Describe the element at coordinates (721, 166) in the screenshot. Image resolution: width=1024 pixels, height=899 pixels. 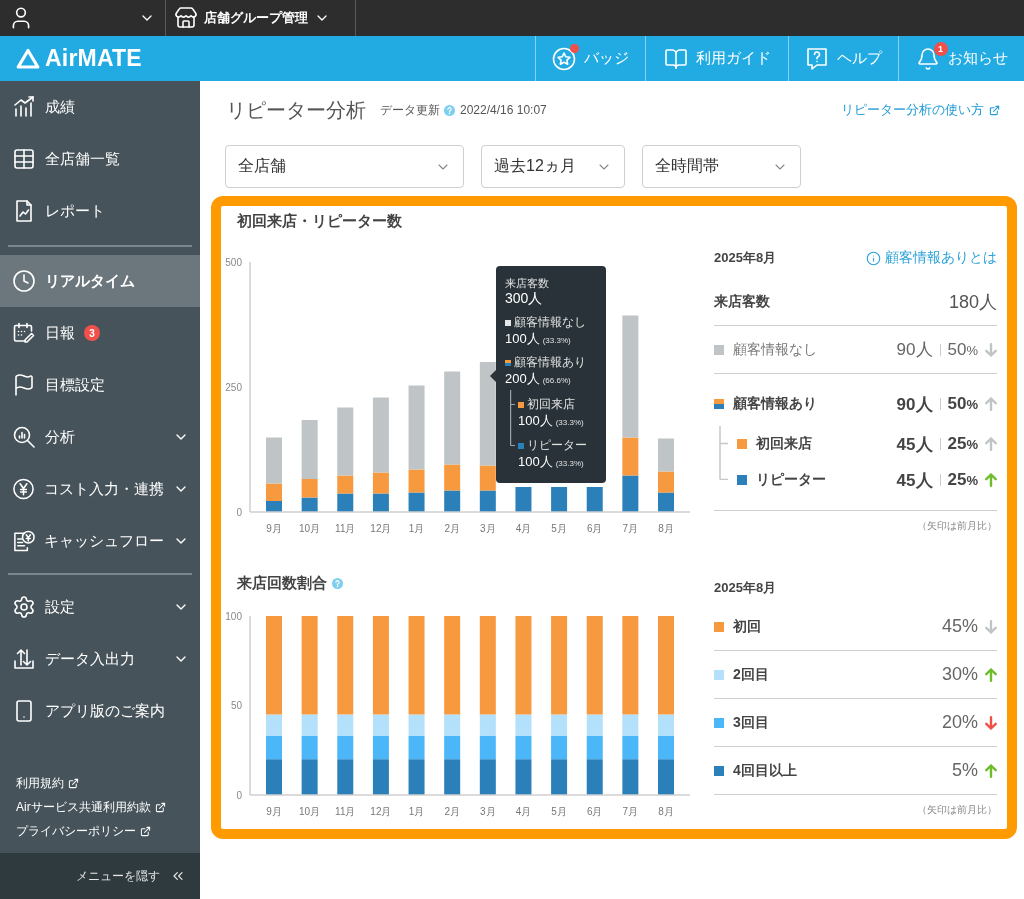
I see `filter-dropdown: 全時間帯` at that location.